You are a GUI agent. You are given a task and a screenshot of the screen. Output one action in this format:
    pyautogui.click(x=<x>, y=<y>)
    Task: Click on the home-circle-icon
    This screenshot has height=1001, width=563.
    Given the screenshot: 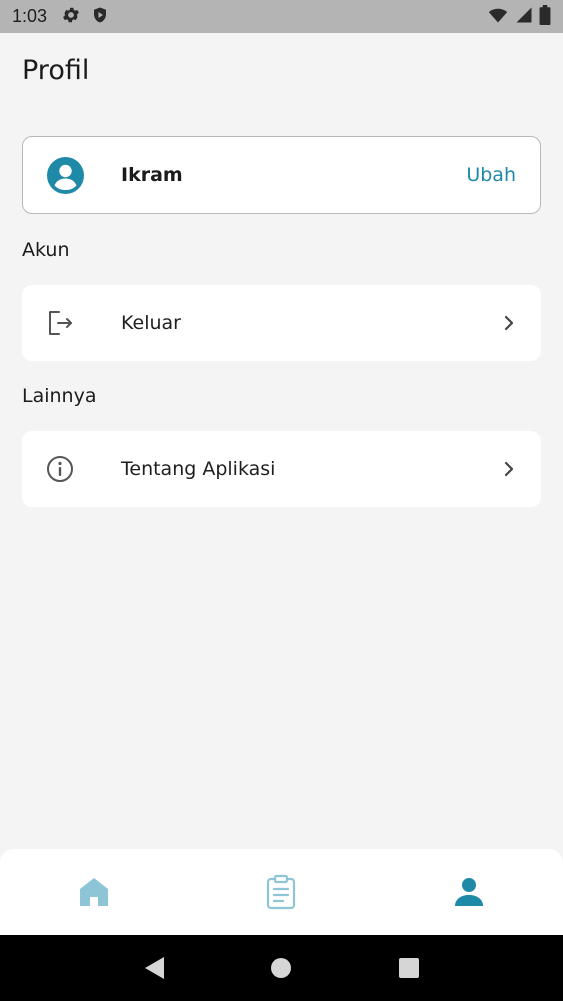 What is the action you would take?
    pyautogui.click(x=281, y=968)
    